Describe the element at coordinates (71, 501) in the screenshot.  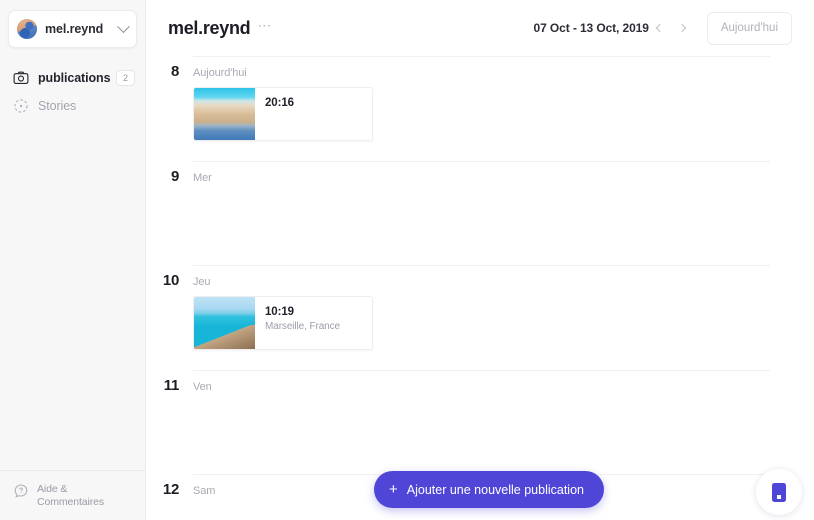
I see `help-label-line-2: Commentaires` at that location.